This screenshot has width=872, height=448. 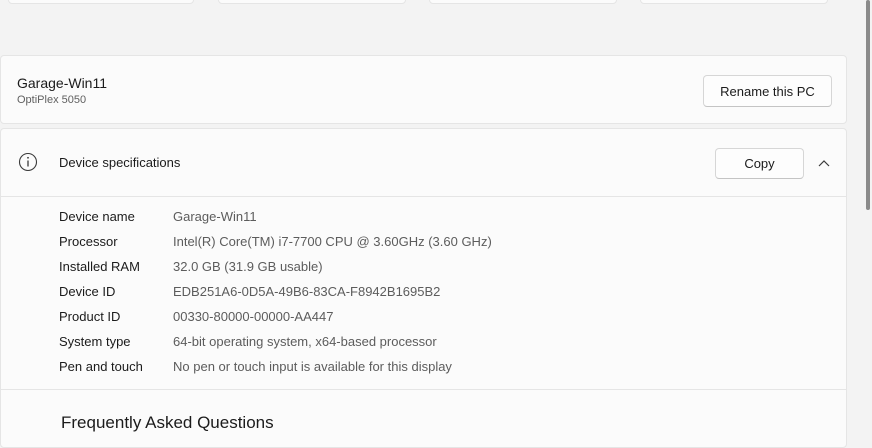 What do you see at coordinates (120, 162) in the screenshot?
I see `device-specifications-title: Device specifications` at bounding box center [120, 162].